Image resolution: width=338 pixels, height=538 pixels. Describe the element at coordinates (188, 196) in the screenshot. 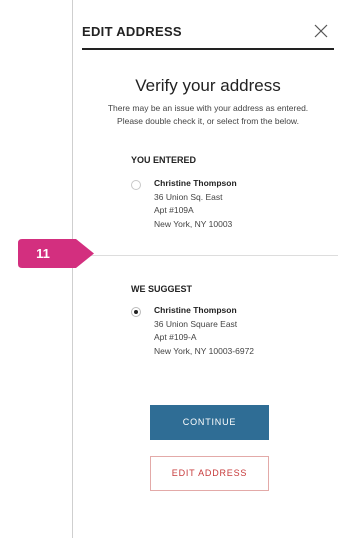

I see `entered-line-1: 36 Union Sq. East` at that location.